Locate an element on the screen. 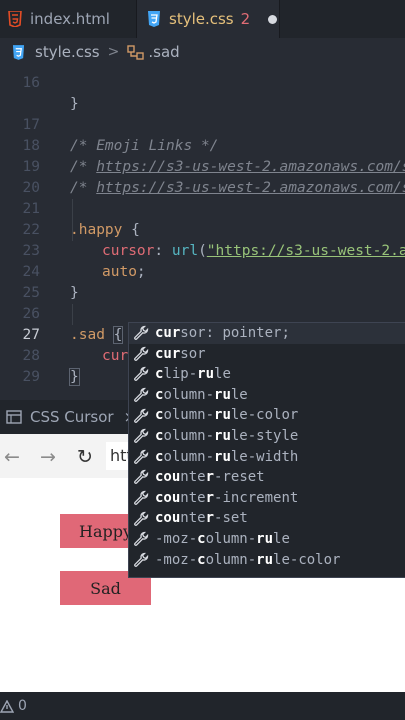 Image resolution: width=405 pixels, height=720 pixels. suggestion-item: column-rule-color is located at coordinates (267, 415).